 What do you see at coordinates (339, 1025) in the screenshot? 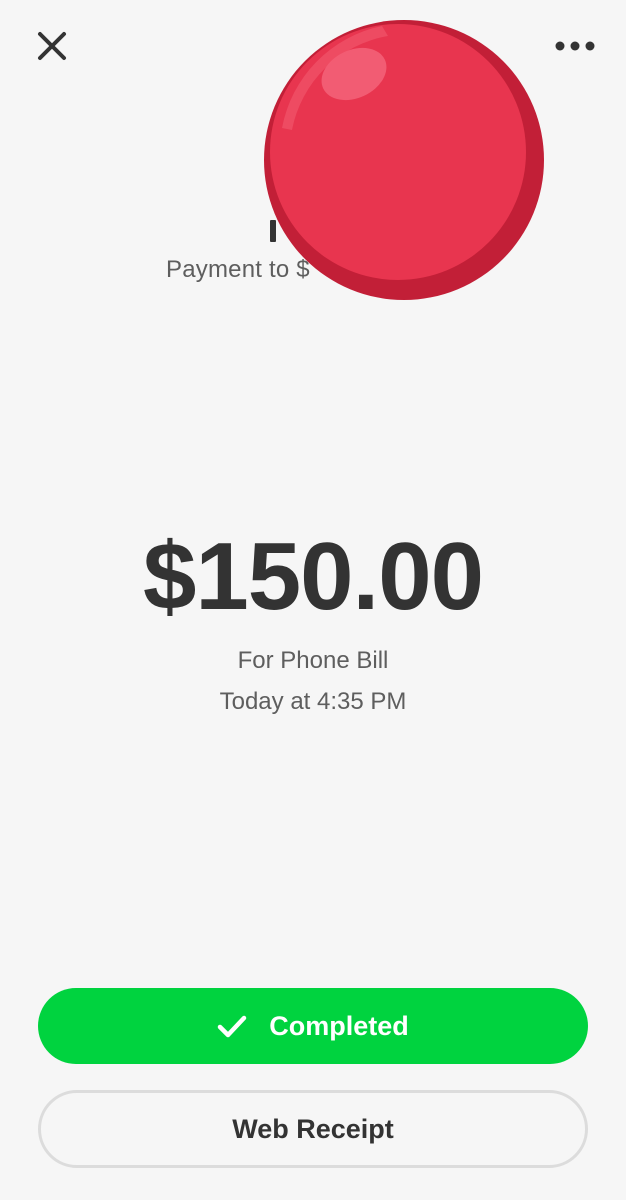
I see `completed-label: Completed` at bounding box center [339, 1025].